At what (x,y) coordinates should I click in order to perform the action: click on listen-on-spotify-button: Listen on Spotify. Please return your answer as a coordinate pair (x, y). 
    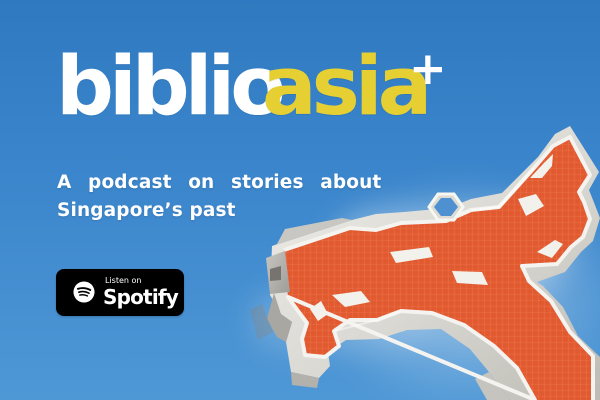
    Looking at the image, I should click on (120, 292).